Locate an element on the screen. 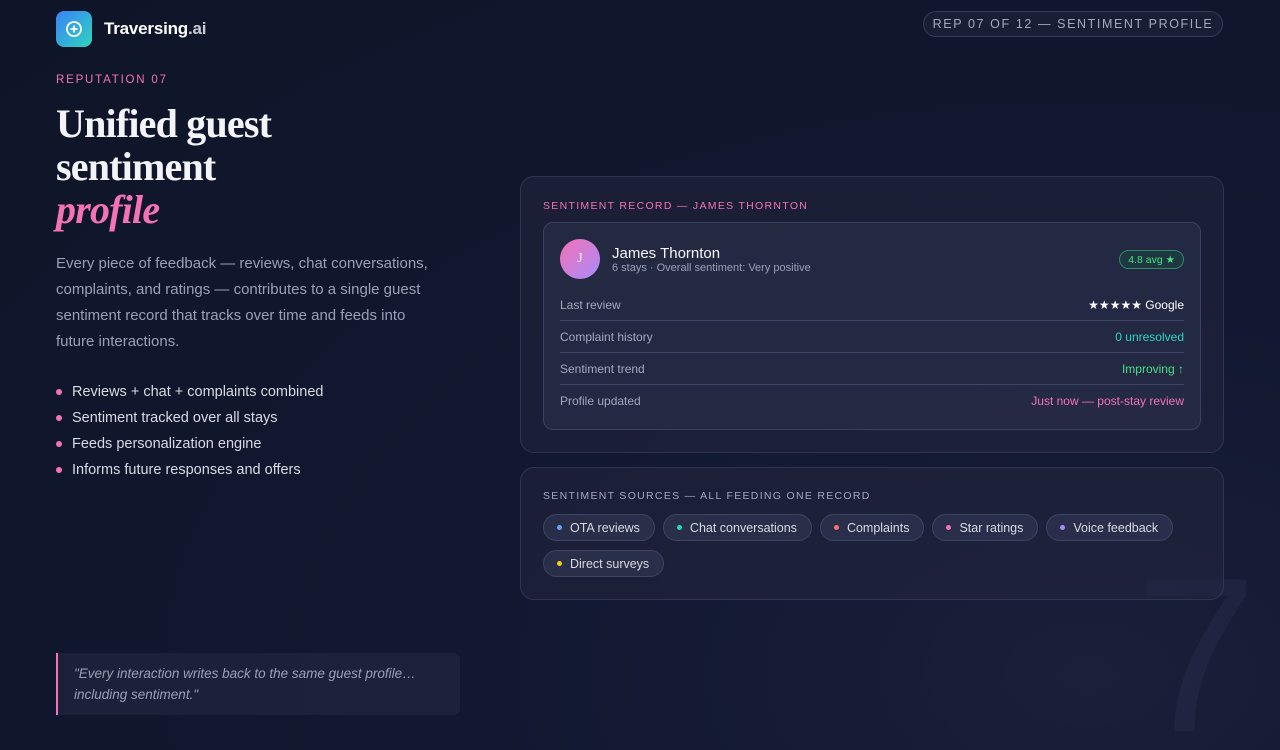 Image resolution: width=1280 pixels, height=750 pixels. row-key: Complaint history is located at coordinates (606, 336).